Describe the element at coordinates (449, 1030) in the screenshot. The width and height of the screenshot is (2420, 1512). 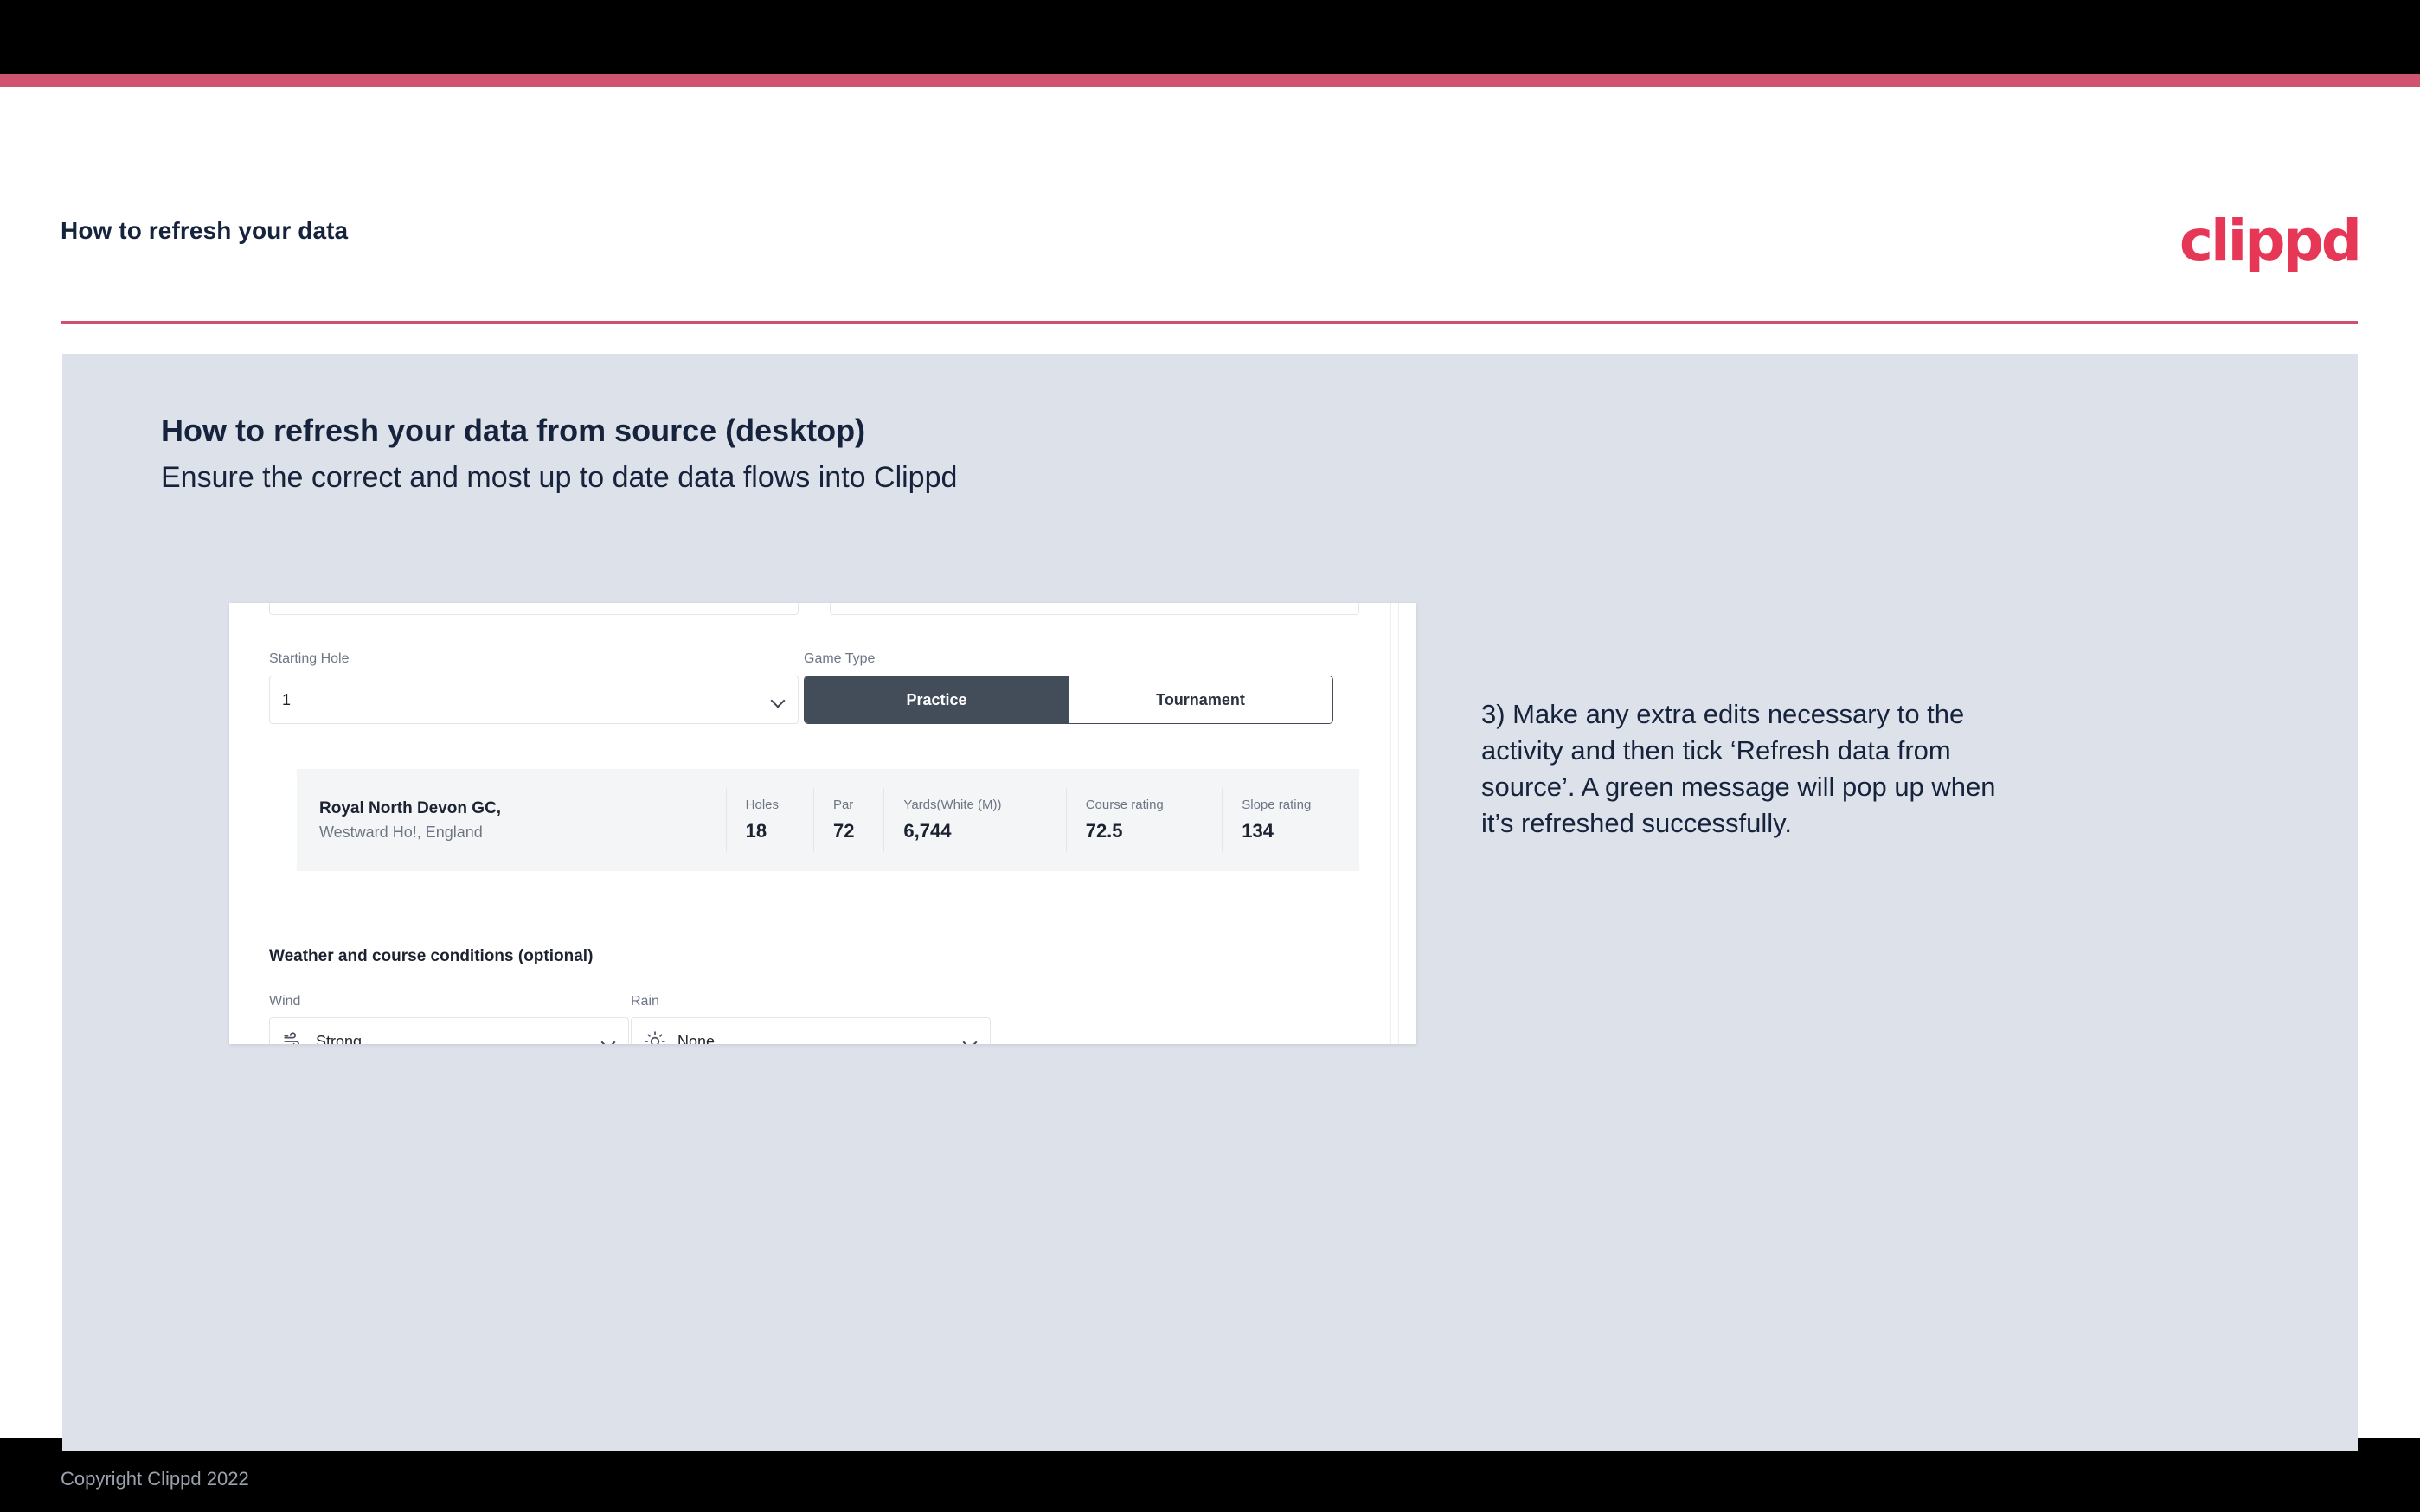
I see `wind-select: Strong` at that location.